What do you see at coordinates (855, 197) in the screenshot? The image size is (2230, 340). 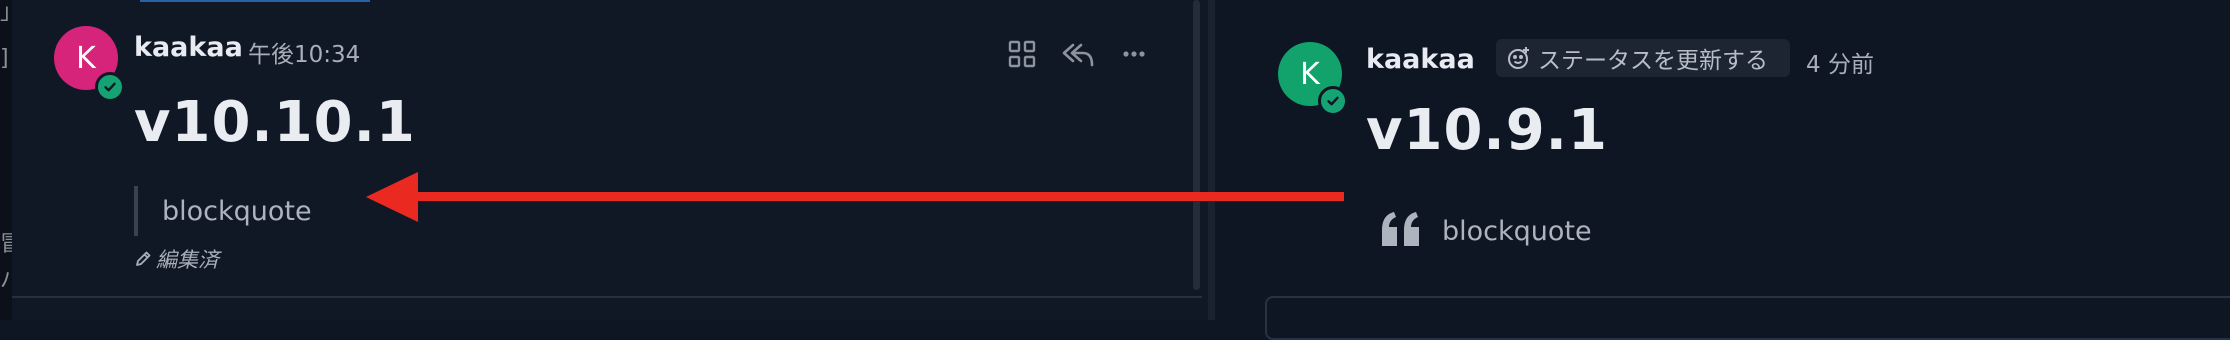 I see `arrow-left-icon` at bounding box center [855, 197].